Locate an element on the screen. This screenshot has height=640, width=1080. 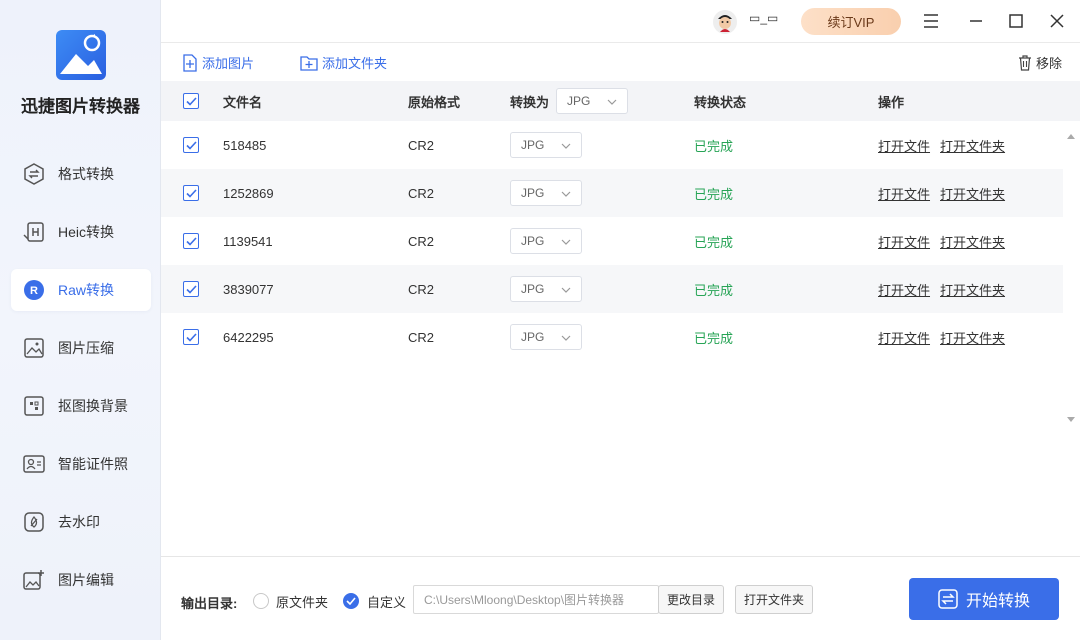
sidebar-item-id-photo: 智能证件照 is located at coordinates (81, 464).